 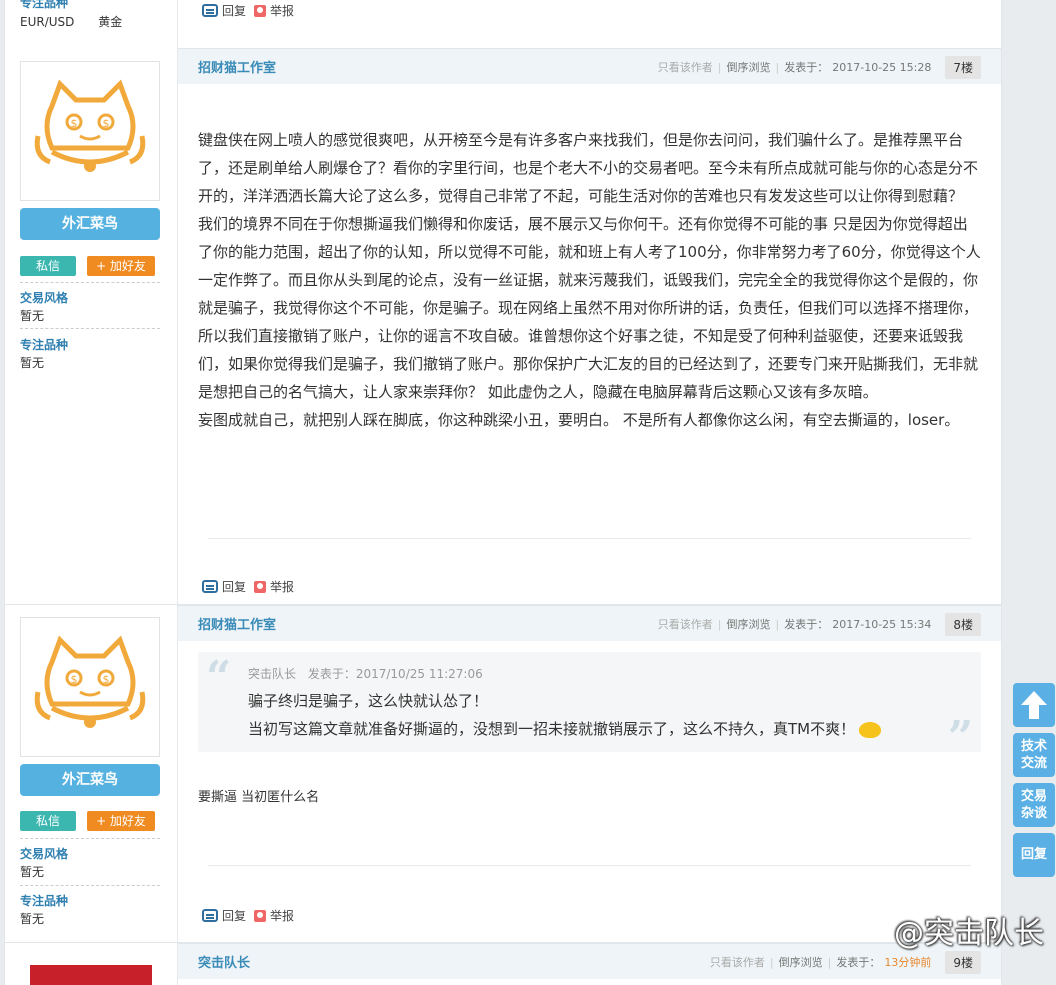 What do you see at coordinates (963, 624) in the screenshot?
I see `floor-number: 8楼` at bounding box center [963, 624].